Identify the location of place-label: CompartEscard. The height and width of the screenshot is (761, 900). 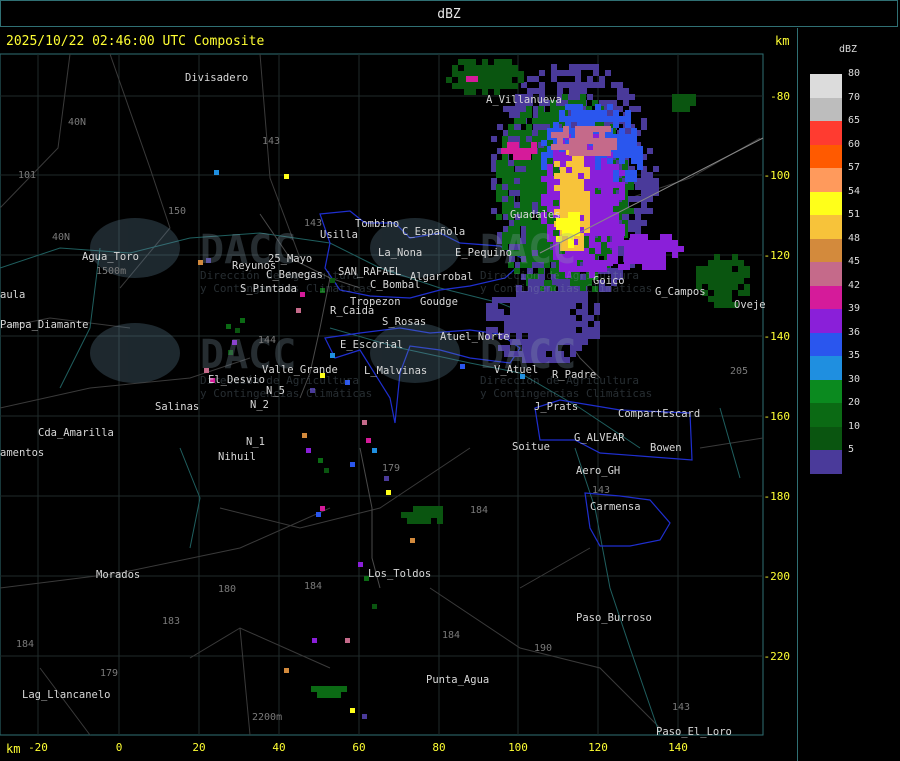
(659, 414).